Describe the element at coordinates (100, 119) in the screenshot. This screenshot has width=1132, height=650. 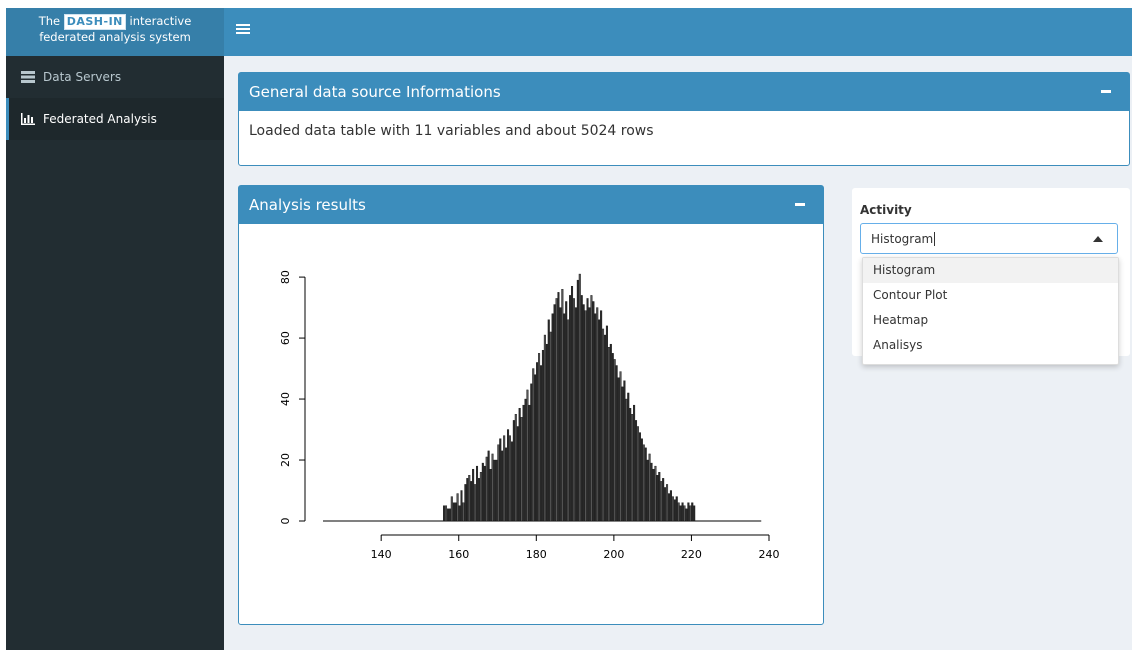
I see `sidebar-item-label: Federated Analysis` at that location.